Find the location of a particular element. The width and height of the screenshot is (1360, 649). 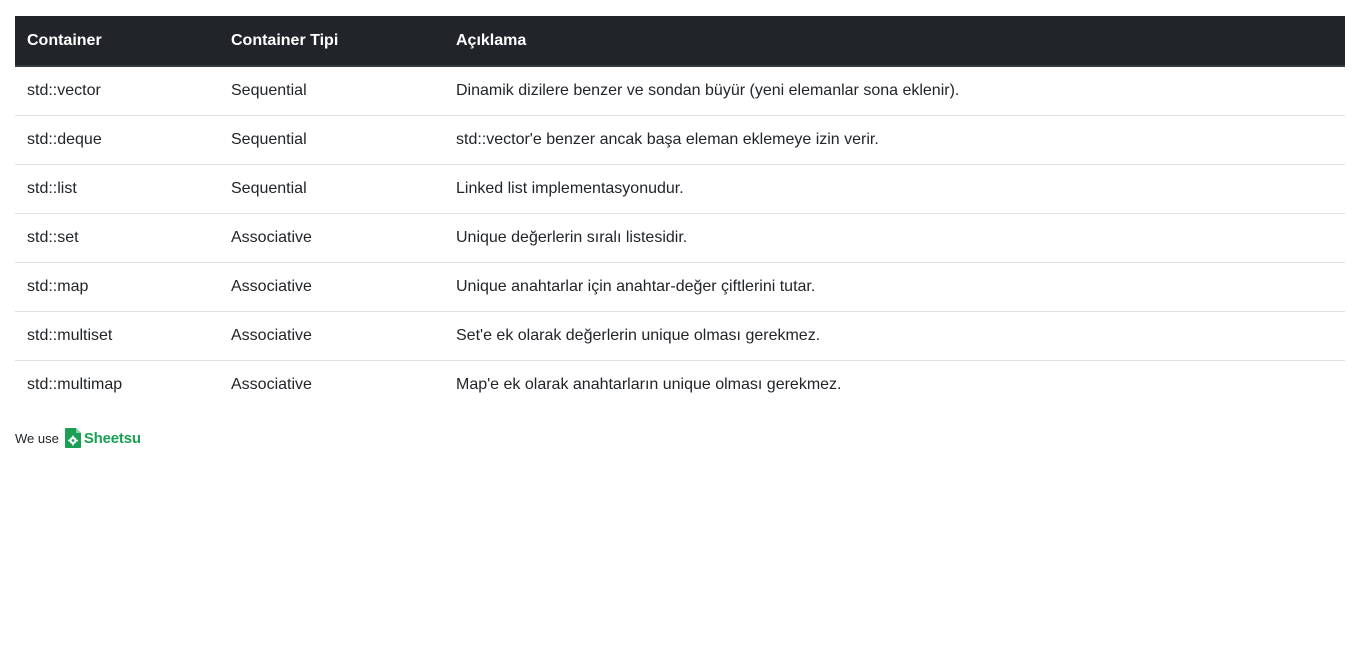

header-container-tipi: Container Tipi is located at coordinates (331, 41).